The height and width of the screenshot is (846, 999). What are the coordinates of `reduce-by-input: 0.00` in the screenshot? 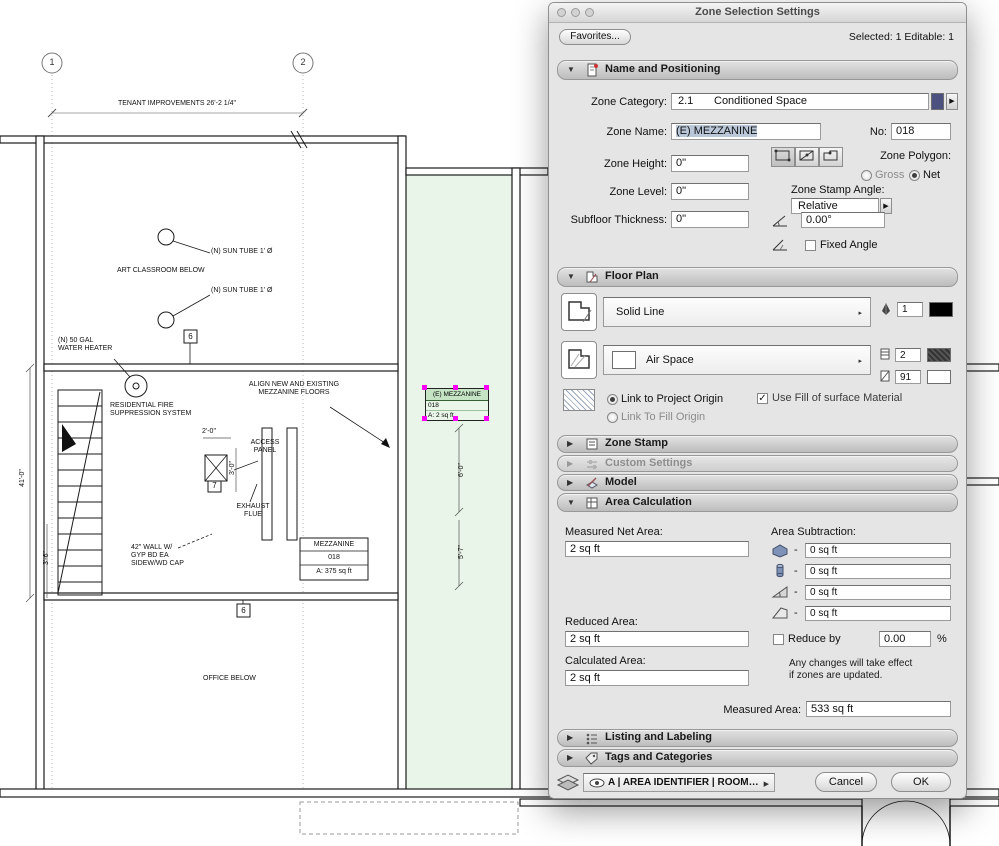 It's located at (905, 639).